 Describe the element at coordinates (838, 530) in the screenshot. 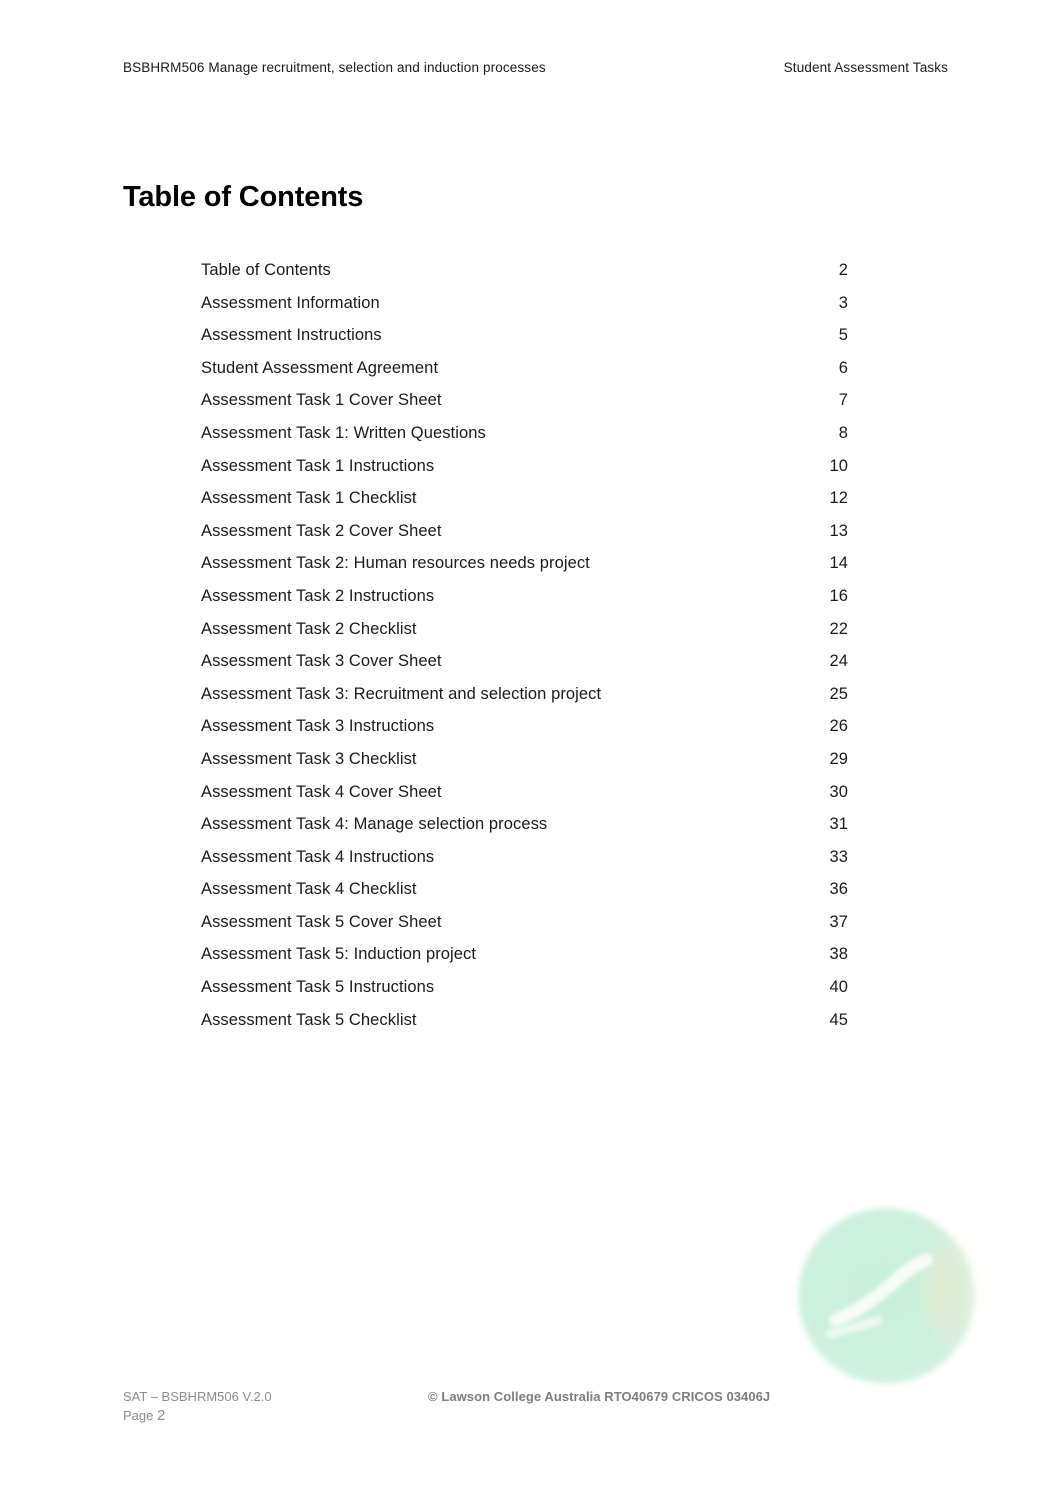

I see `toc-entry-page-number: 13` at that location.